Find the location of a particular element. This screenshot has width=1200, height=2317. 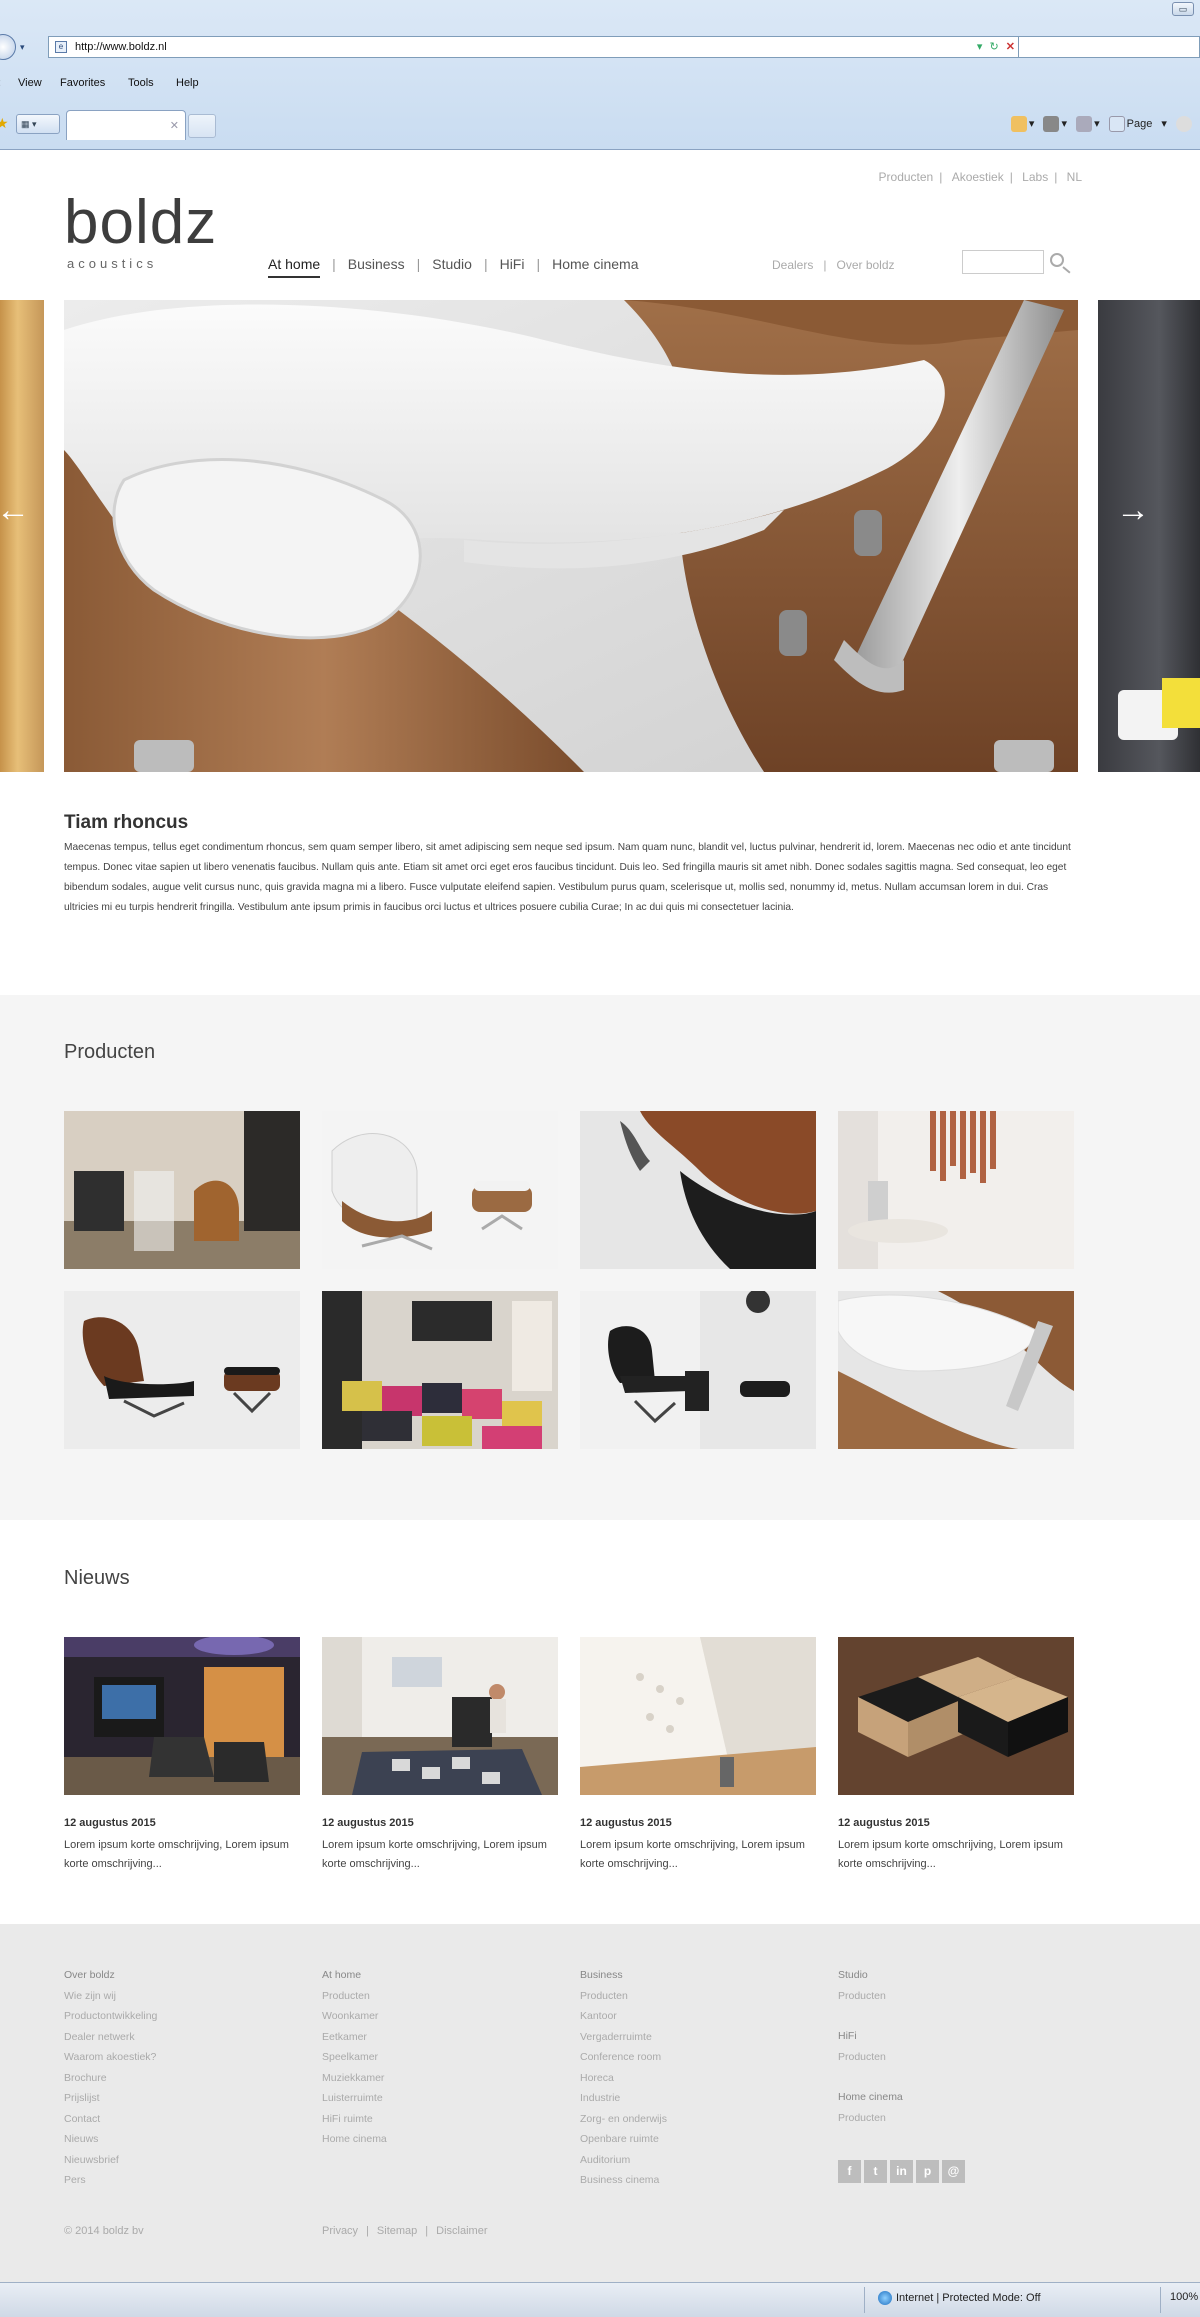

new-tab-button is located at coordinates (202, 126).